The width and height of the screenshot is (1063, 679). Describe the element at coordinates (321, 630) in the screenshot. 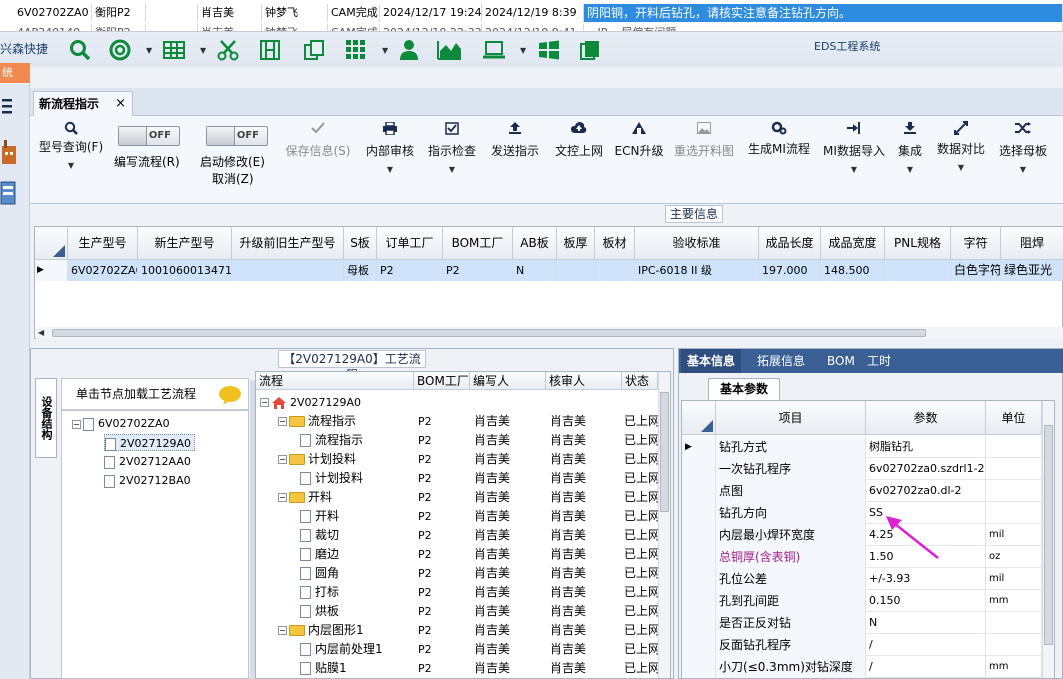

I see `flow-group: − 内层图形1` at that location.